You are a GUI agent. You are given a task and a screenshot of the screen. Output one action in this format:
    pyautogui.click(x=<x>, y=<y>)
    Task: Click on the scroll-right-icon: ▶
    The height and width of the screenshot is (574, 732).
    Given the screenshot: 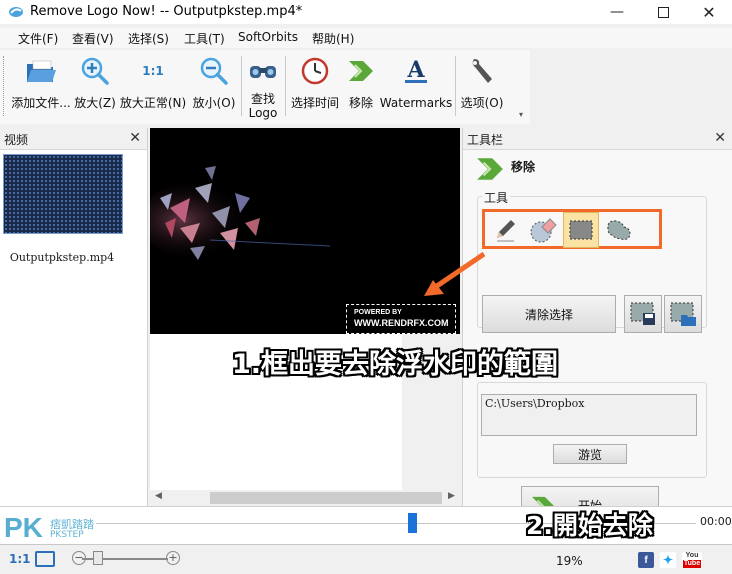 What is the action you would take?
    pyautogui.click(x=451, y=496)
    